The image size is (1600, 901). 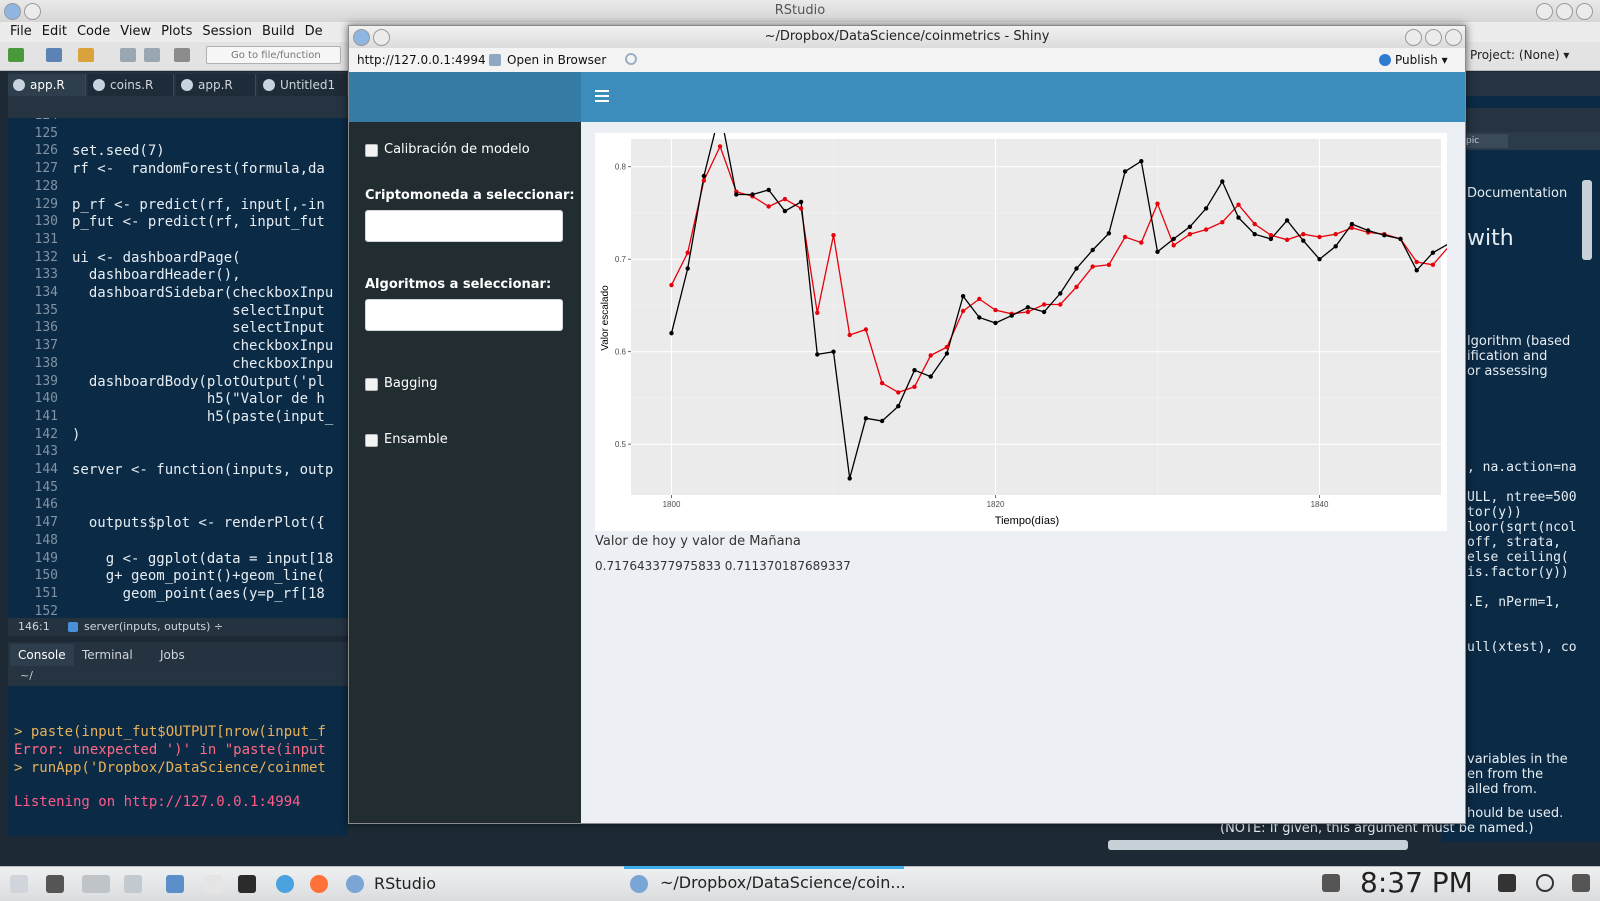 I want to click on calendar-icon, so click(x=133, y=884).